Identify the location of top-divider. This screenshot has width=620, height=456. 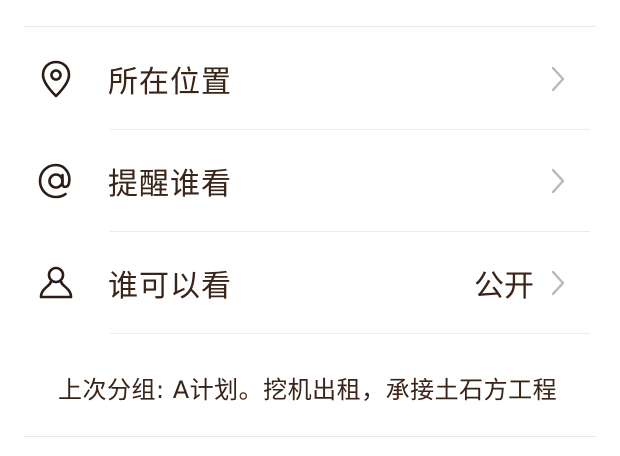
(310, 26).